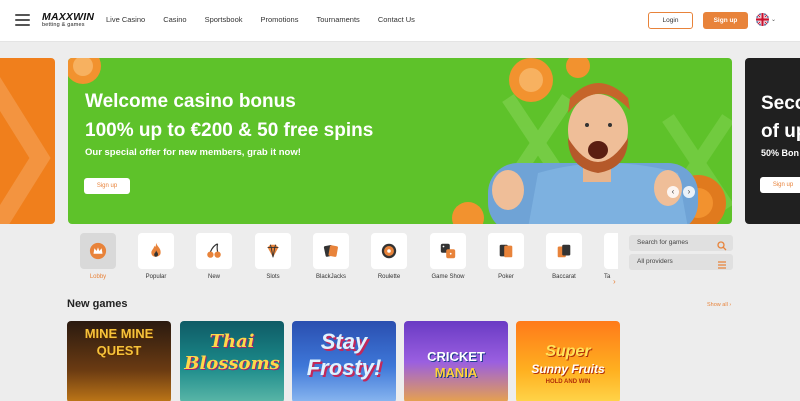 Image resolution: width=800 pixels, height=401 pixels. What do you see at coordinates (156, 251) in the screenshot?
I see `flame-icon` at bounding box center [156, 251].